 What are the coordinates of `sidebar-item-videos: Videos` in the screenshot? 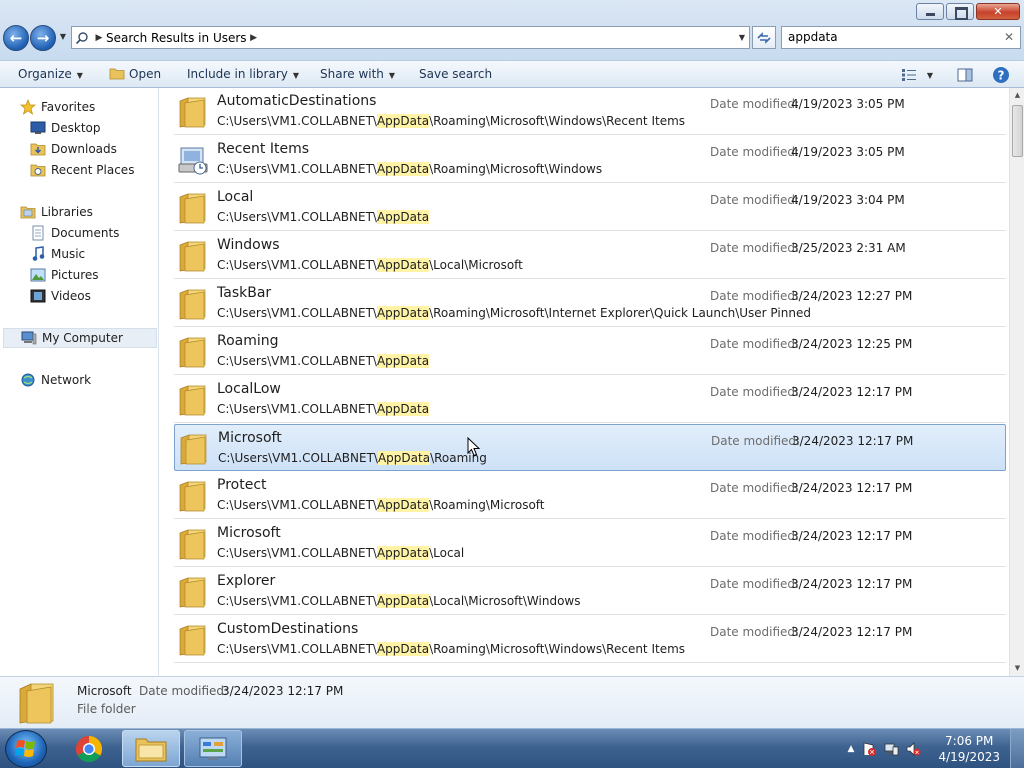 It's located at (60, 296).